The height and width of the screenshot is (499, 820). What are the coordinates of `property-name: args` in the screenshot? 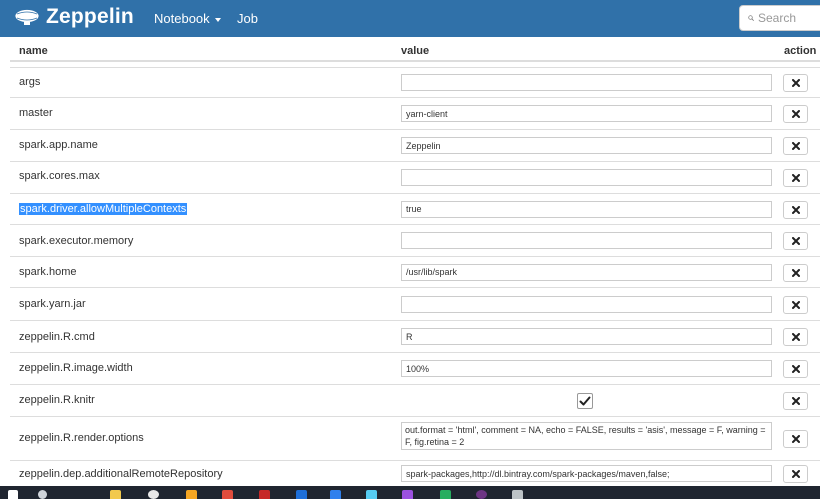 It's located at (30, 82).